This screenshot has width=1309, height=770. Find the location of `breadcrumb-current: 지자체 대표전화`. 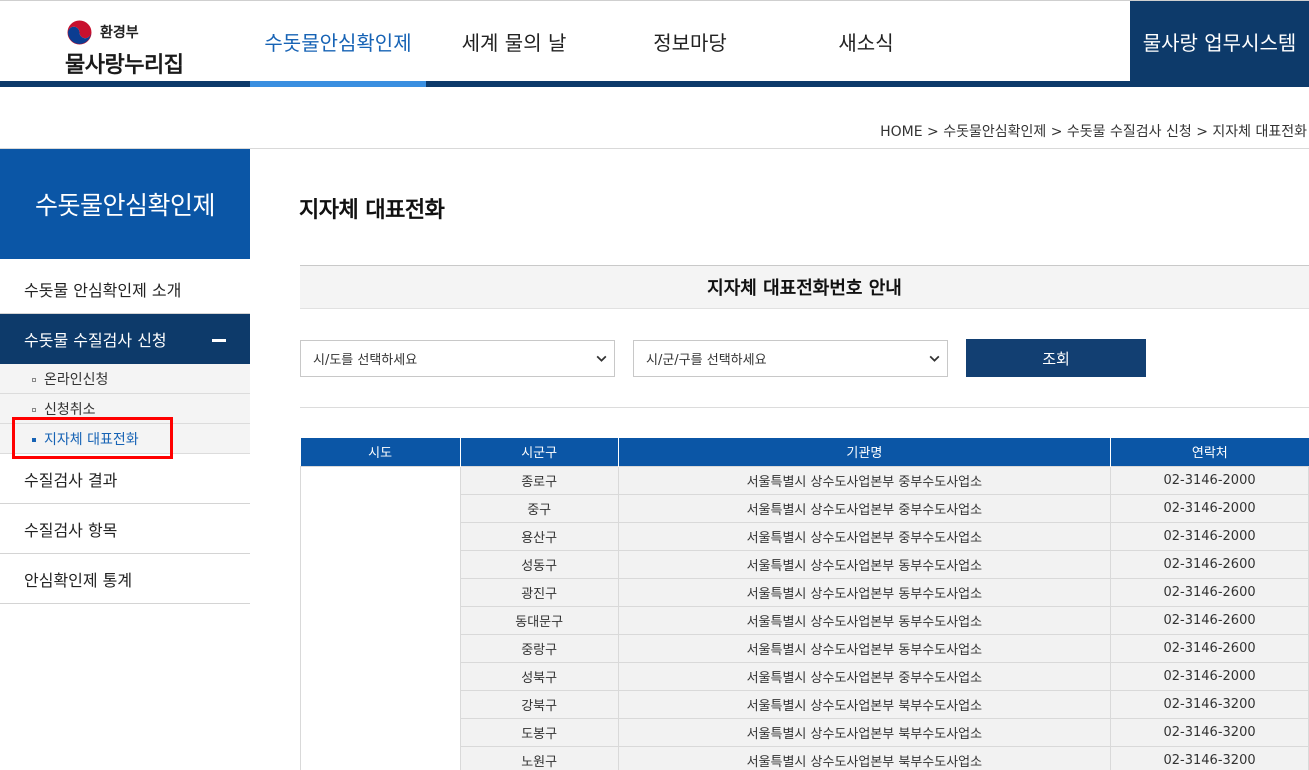

breadcrumb-current: 지자체 대표전화 is located at coordinates (1259, 132).